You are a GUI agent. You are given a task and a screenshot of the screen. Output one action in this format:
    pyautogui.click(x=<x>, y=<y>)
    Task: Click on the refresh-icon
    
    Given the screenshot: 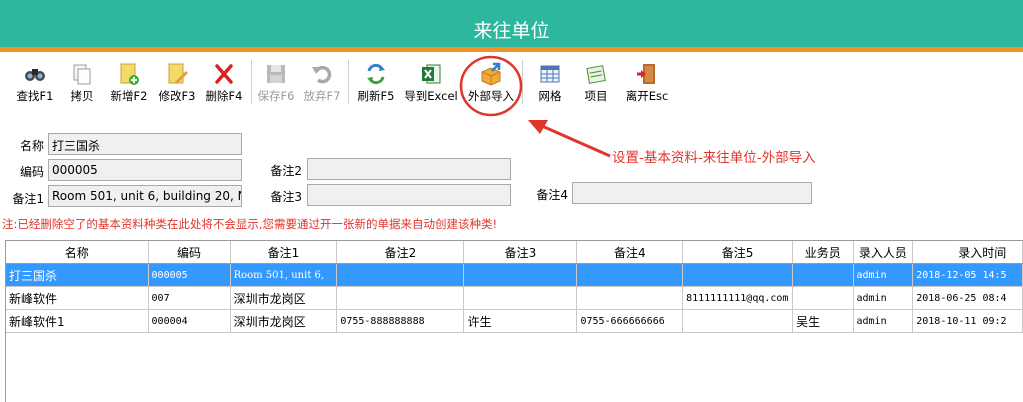 What is the action you would take?
    pyautogui.click(x=376, y=74)
    